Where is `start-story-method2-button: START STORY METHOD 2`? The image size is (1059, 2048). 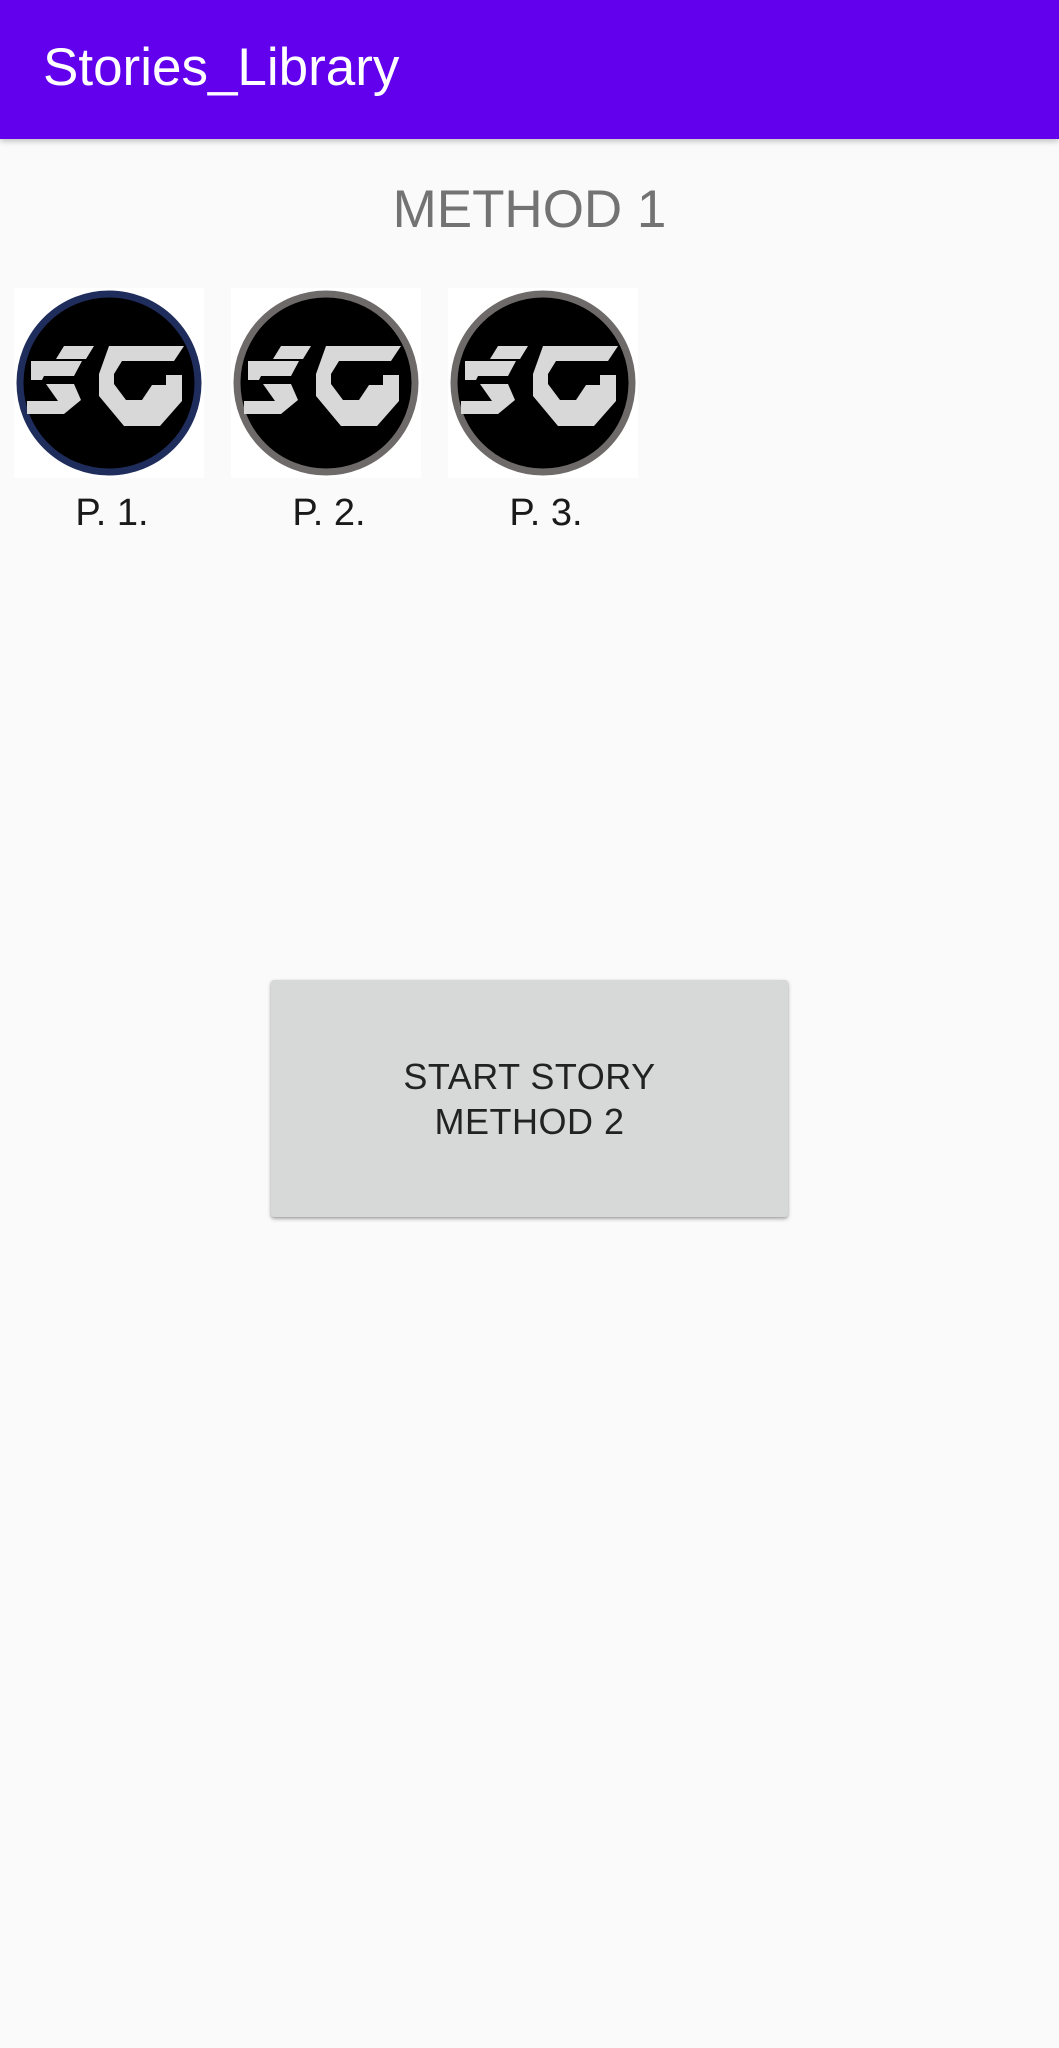
start-story-method2-button: START STORY METHOD 2 is located at coordinates (529, 1098).